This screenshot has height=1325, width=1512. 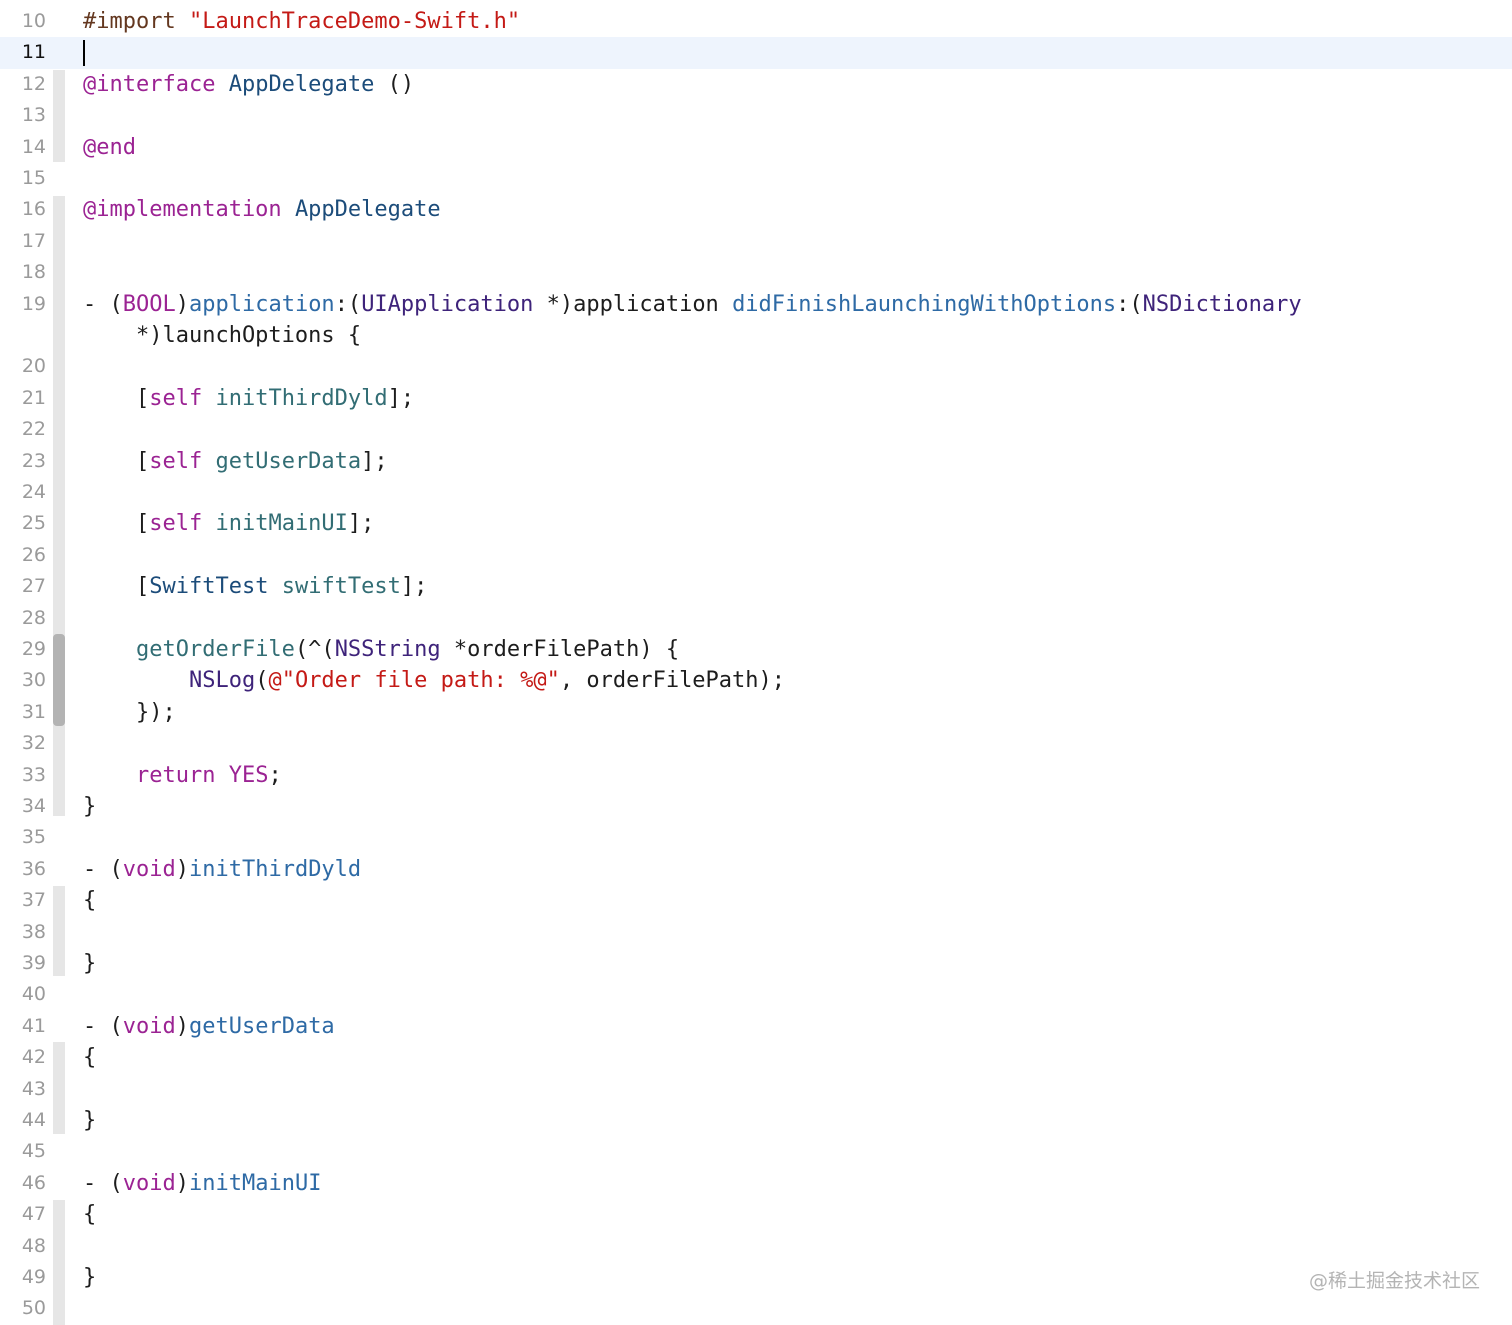 What do you see at coordinates (756, 869) in the screenshot?
I see `code-line: 36 - (void)initThirdDyld` at bounding box center [756, 869].